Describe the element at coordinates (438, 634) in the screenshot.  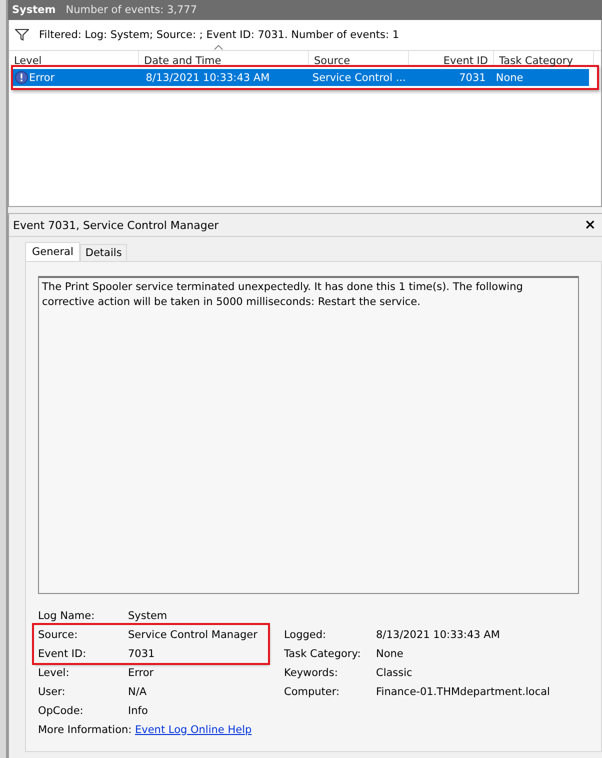
I see `field-value: 8/13/2021 10:33:43 AM` at that location.